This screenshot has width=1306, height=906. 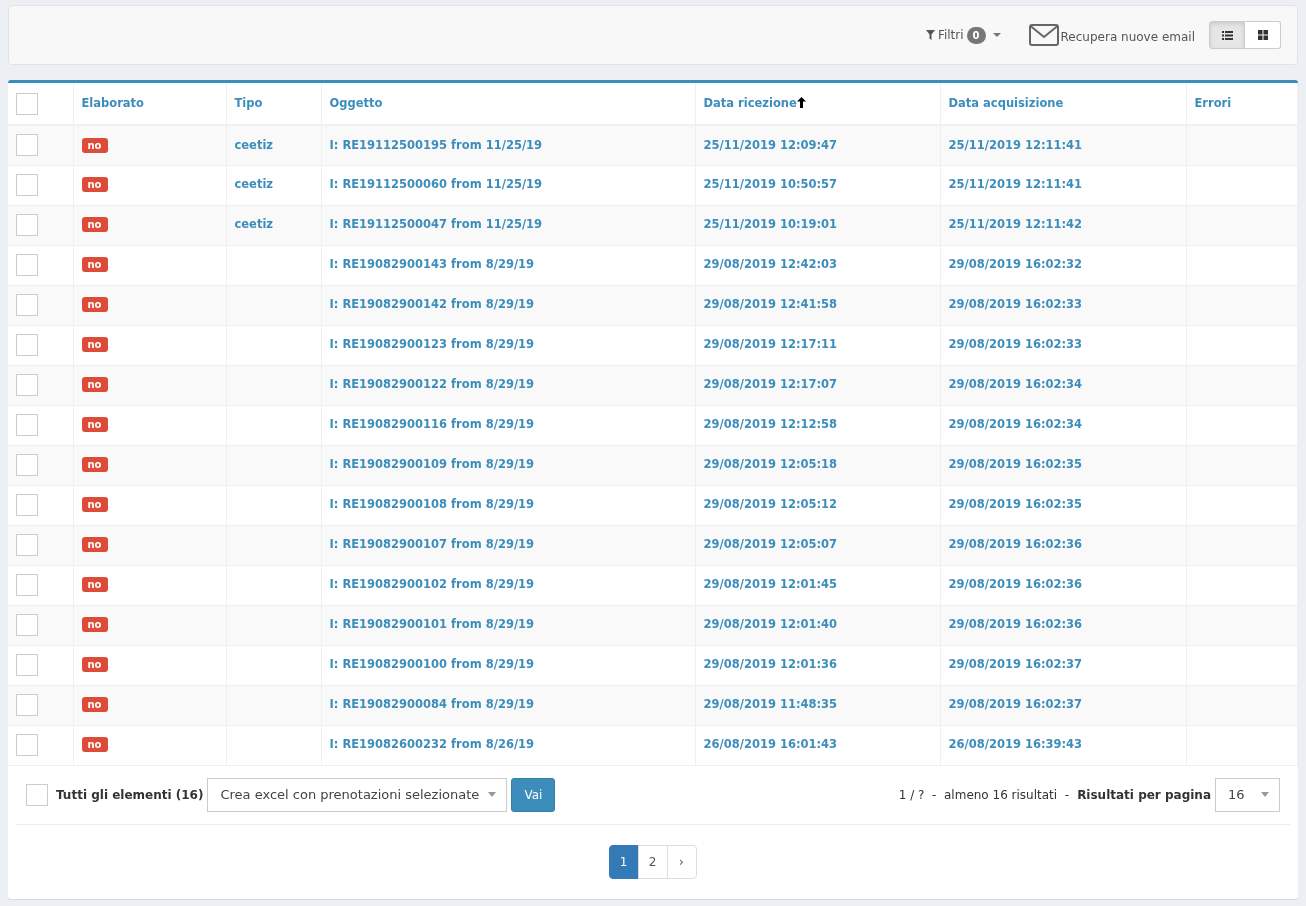 I want to click on table-cell: I: RE19082900123 from 8/29/19, so click(x=432, y=344).